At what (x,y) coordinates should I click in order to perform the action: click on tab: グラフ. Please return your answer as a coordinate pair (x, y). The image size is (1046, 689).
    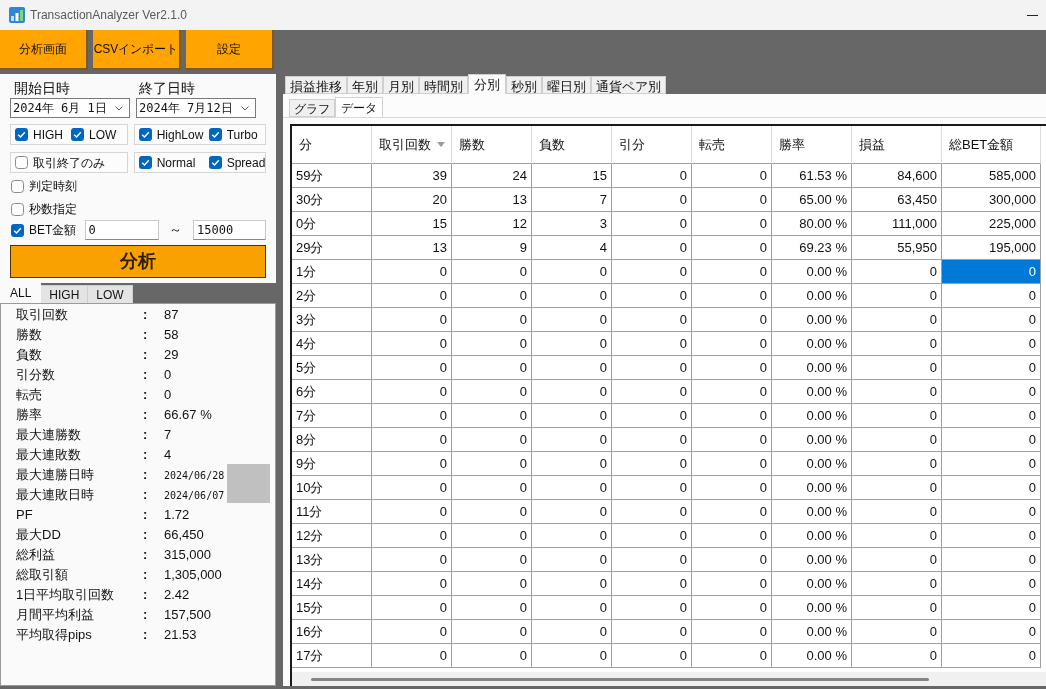
    Looking at the image, I should click on (312, 108).